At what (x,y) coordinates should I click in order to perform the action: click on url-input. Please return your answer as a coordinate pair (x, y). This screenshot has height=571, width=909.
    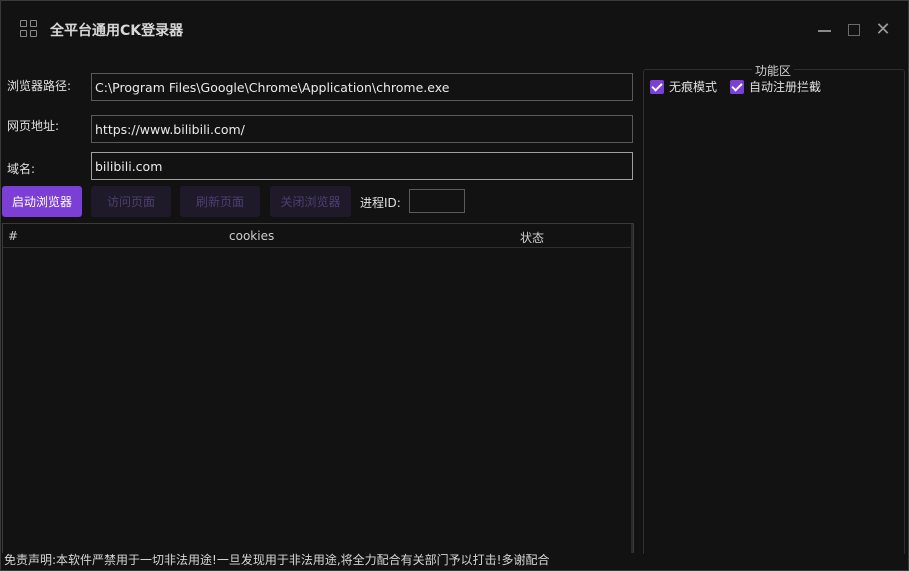
    Looking at the image, I should click on (362, 129).